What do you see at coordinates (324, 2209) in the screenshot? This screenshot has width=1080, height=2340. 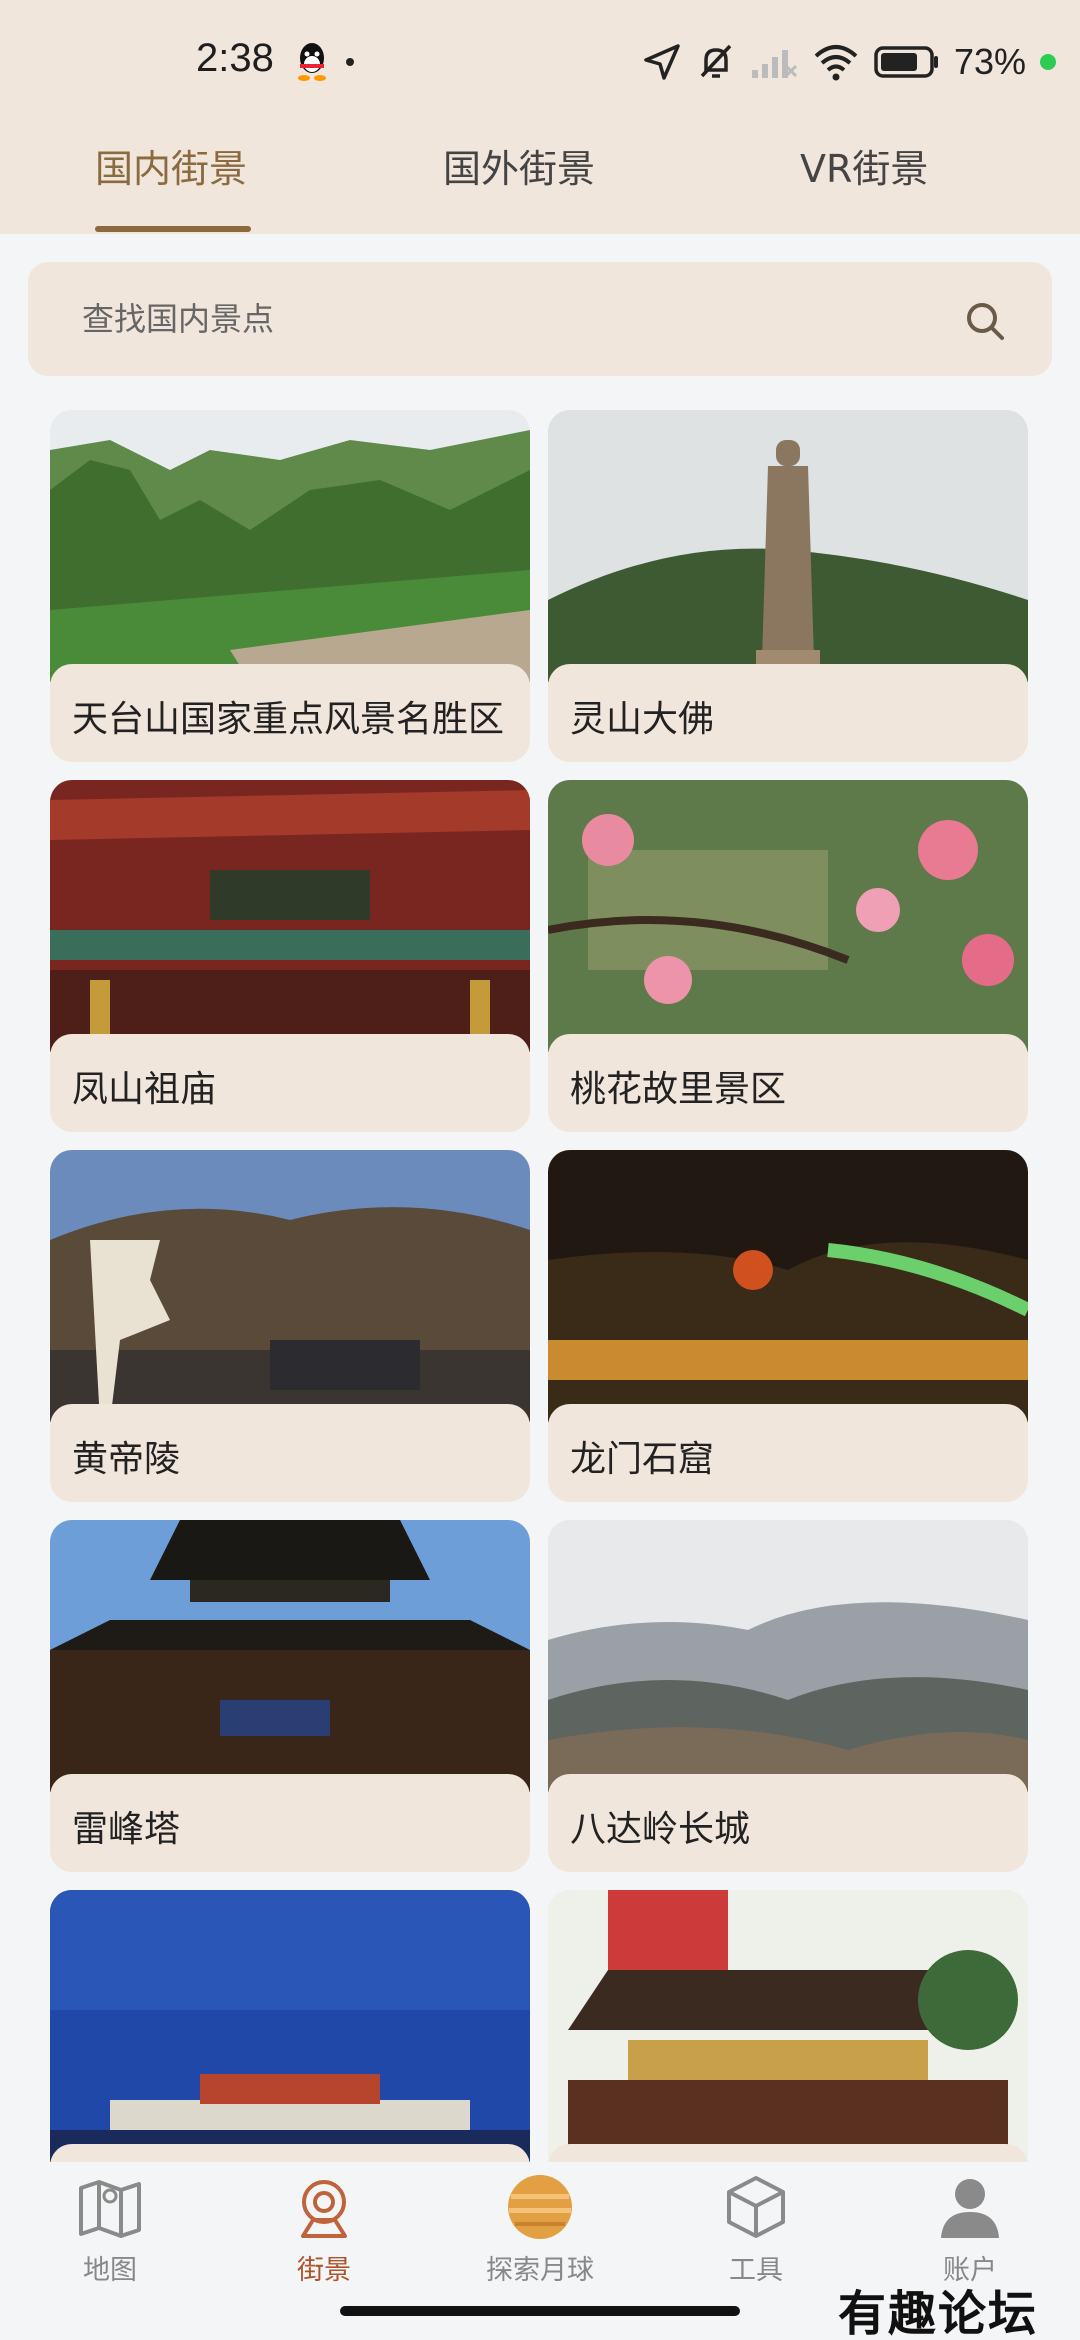 I see `street-view-icon` at bounding box center [324, 2209].